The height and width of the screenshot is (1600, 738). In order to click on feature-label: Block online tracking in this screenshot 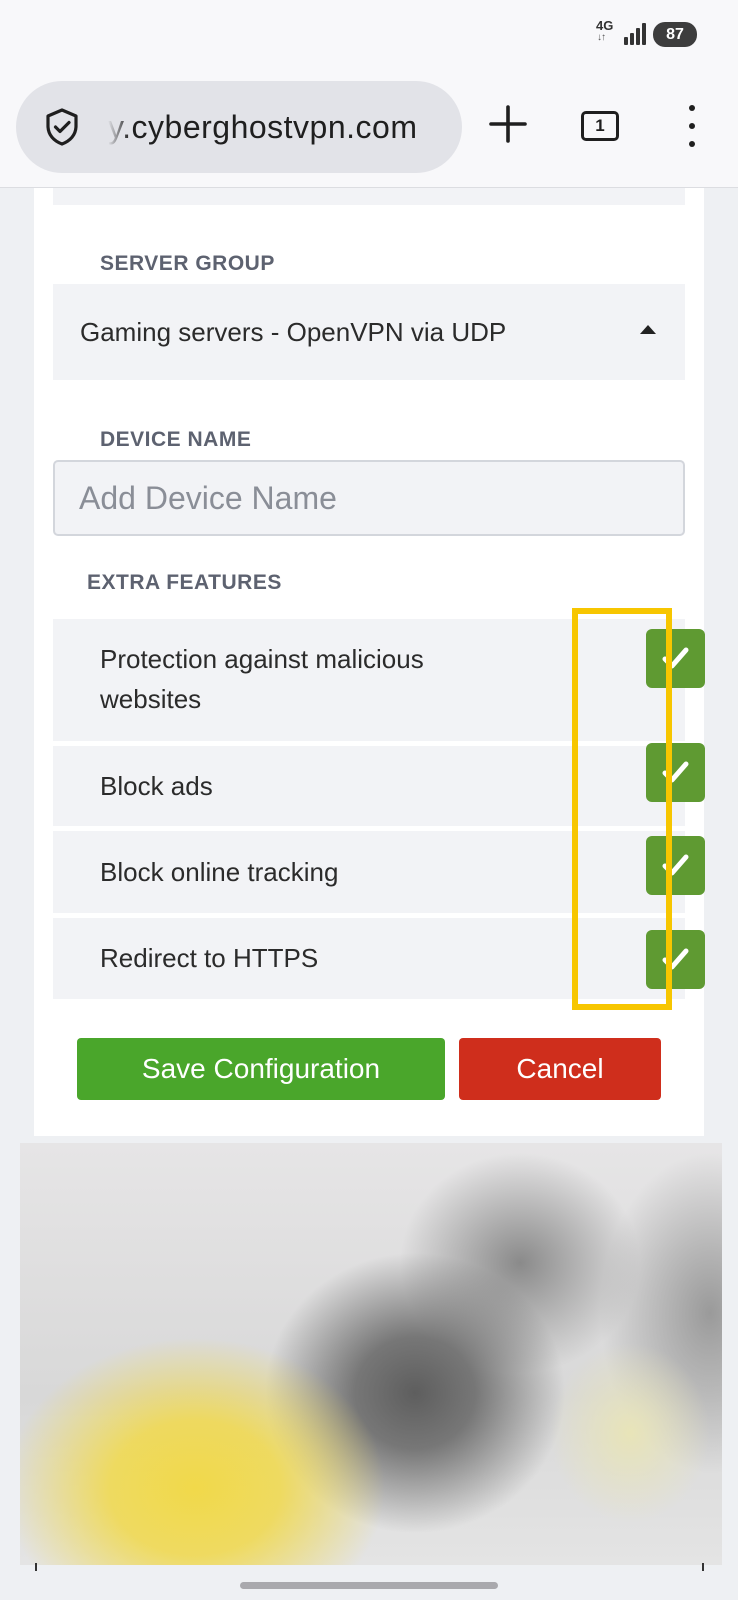, I will do `click(219, 872)`.